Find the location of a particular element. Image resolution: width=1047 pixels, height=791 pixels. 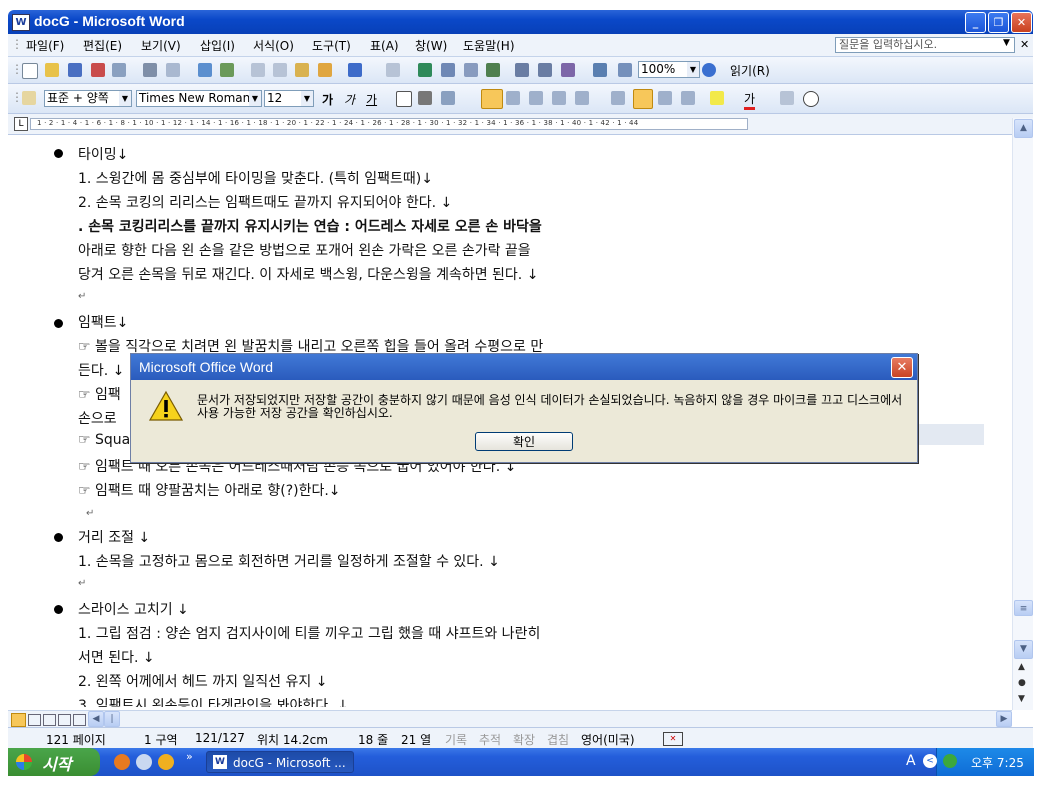

menu-table: 표(A) is located at coordinates (384, 45).